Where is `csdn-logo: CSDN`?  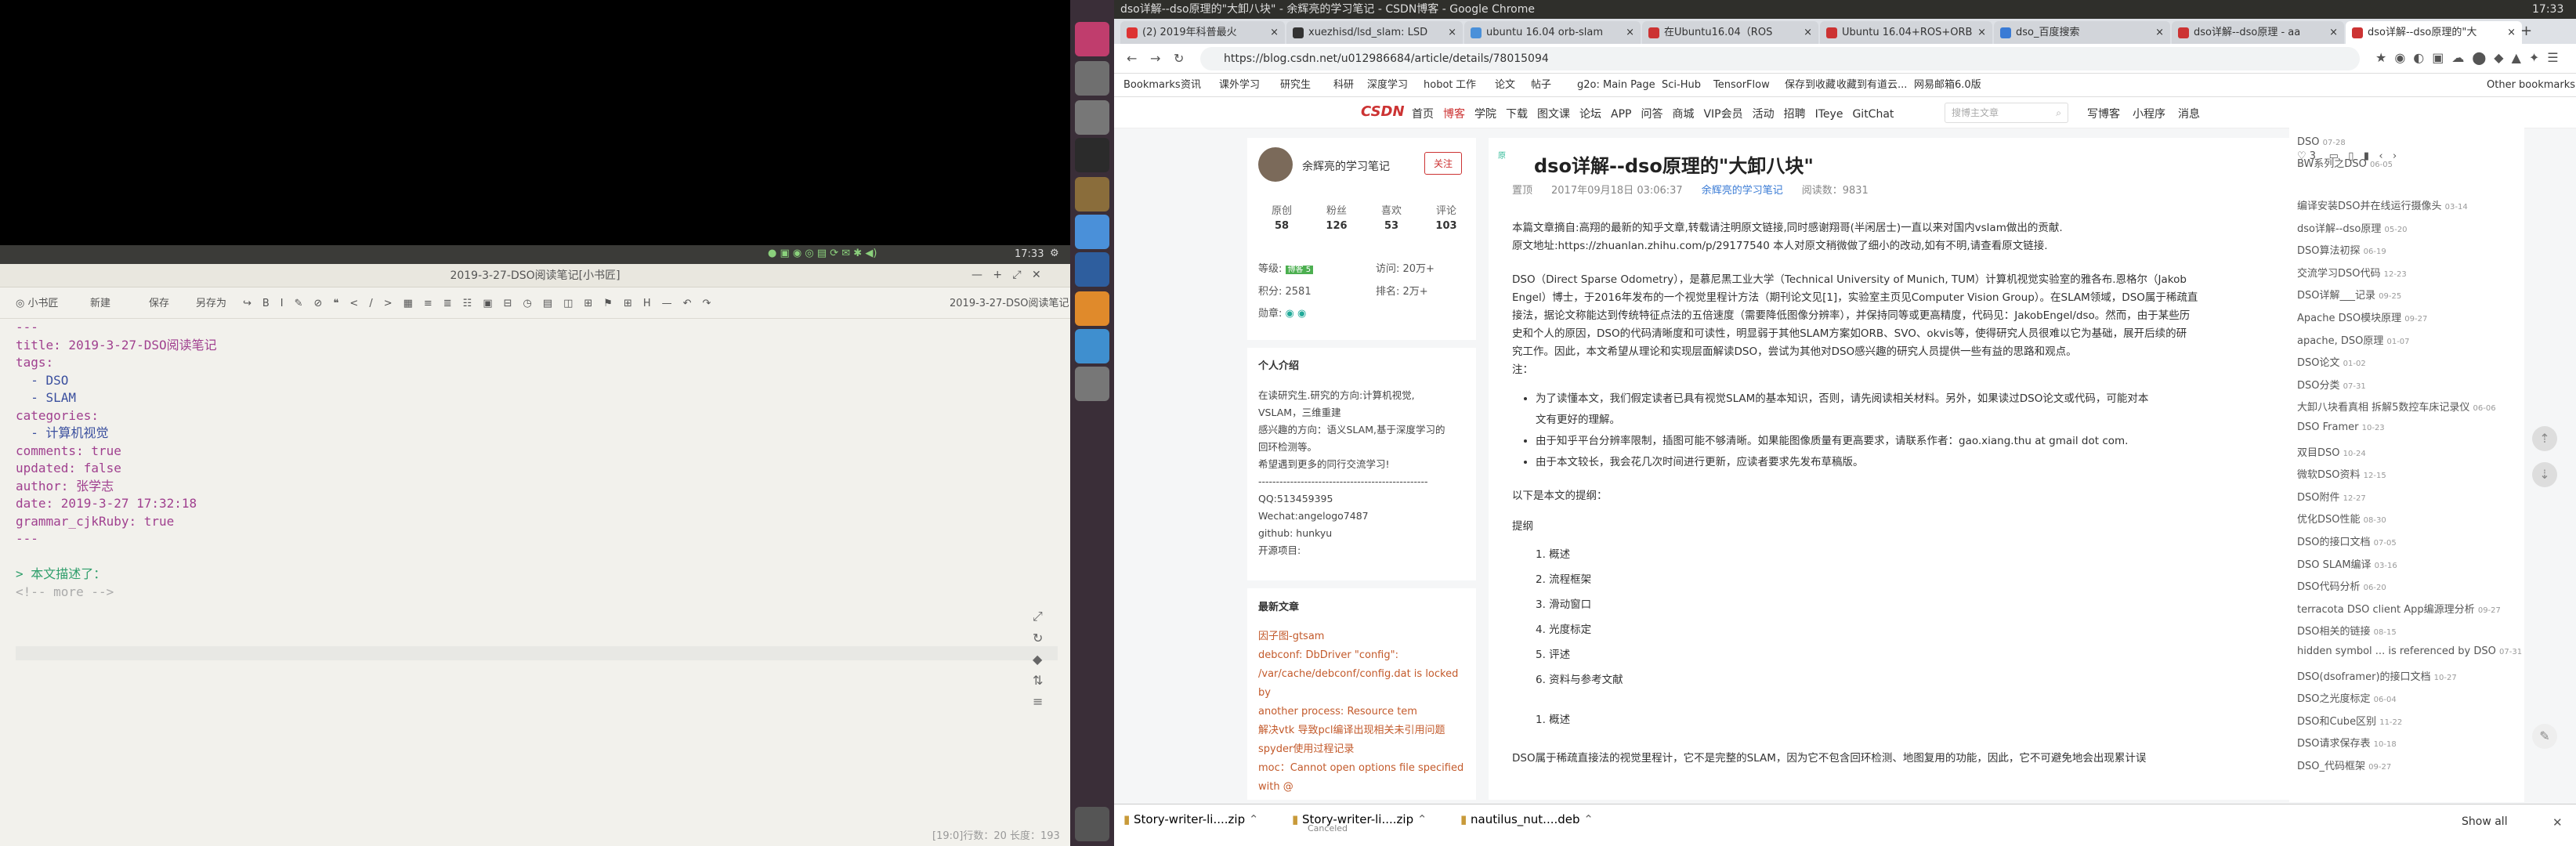
csdn-logo: CSDN is located at coordinates (1383, 111).